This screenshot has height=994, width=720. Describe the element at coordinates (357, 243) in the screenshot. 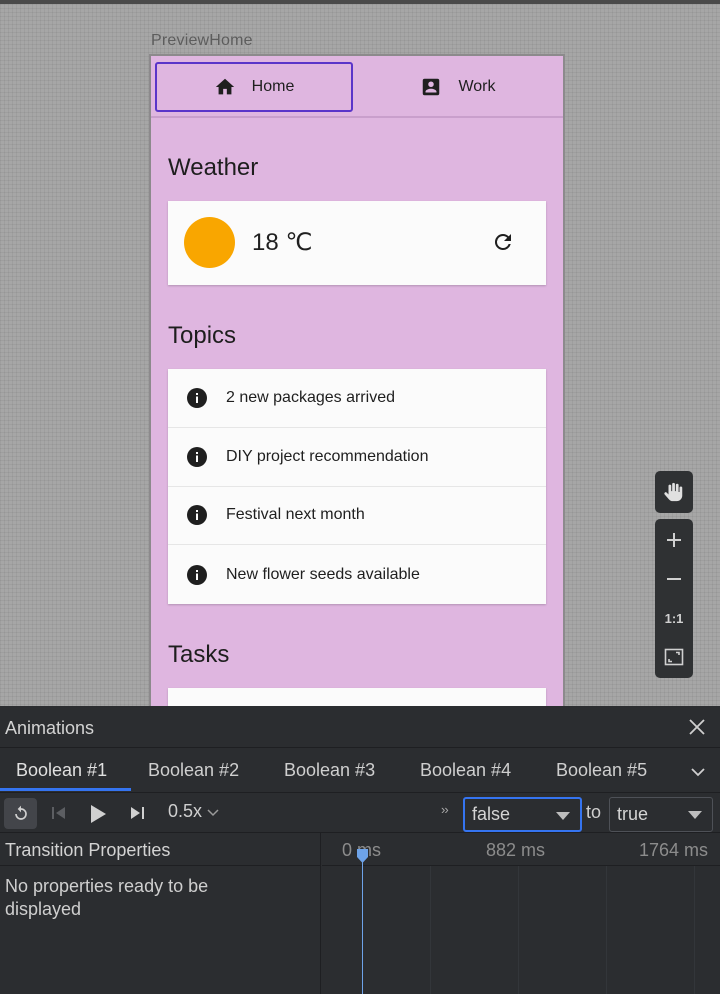

I see `weather-card: 18 ℃` at that location.